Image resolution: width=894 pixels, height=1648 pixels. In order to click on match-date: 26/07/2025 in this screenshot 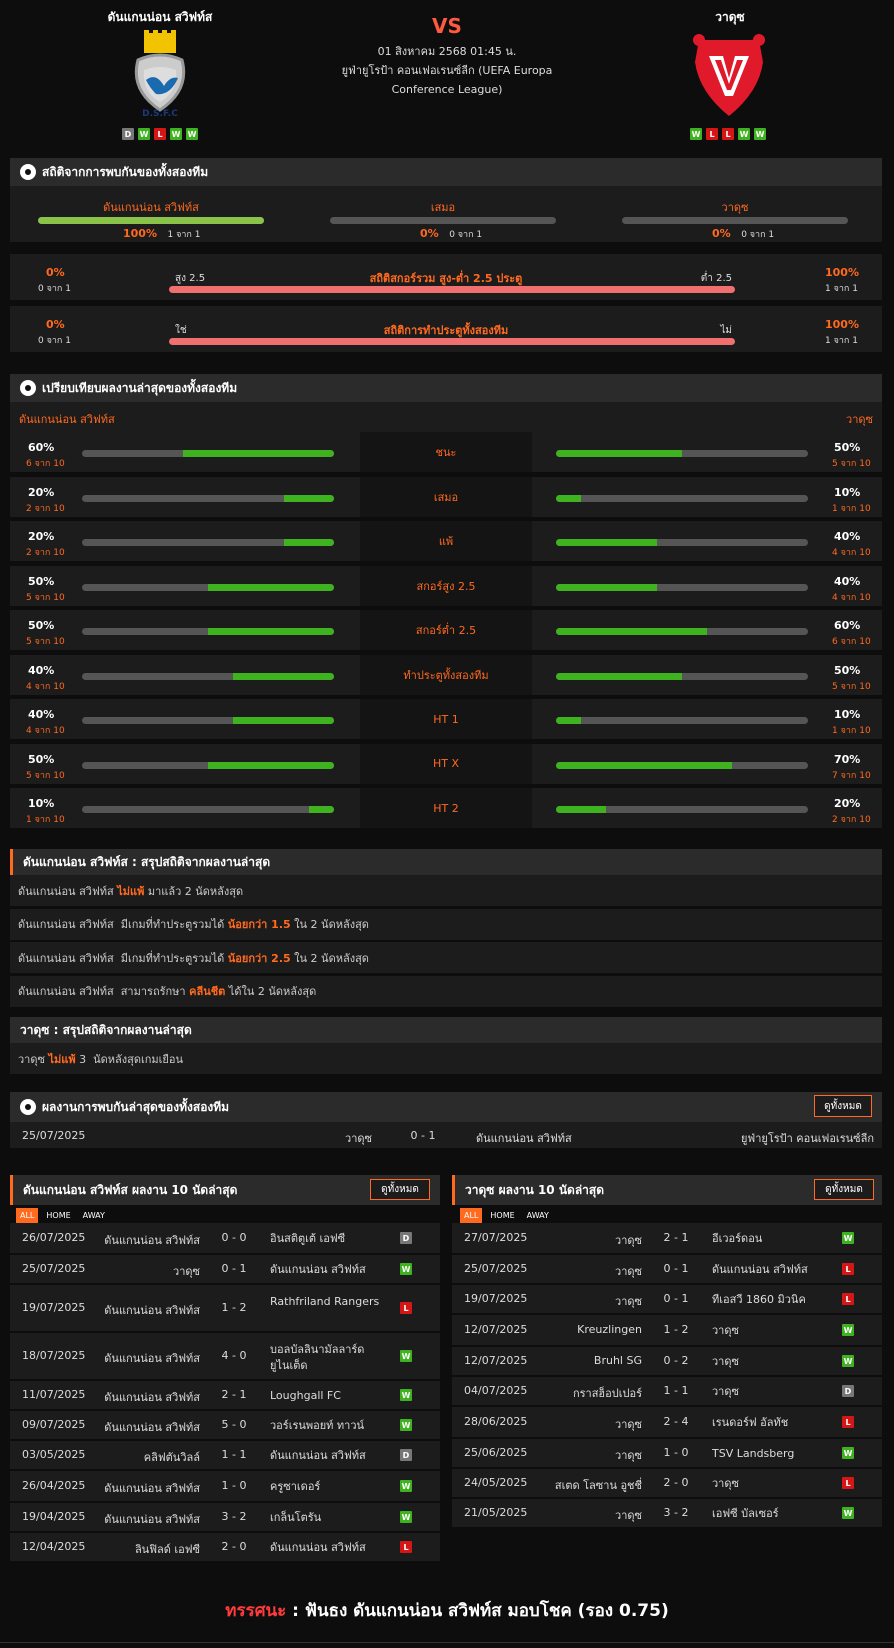, I will do `click(54, 1237)`.